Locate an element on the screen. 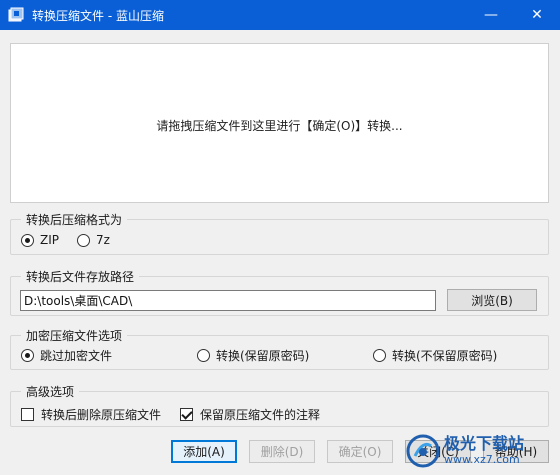 The image size is (560, 475). advanced-group-title: 高级选项 is located at coordinates (50, 391).